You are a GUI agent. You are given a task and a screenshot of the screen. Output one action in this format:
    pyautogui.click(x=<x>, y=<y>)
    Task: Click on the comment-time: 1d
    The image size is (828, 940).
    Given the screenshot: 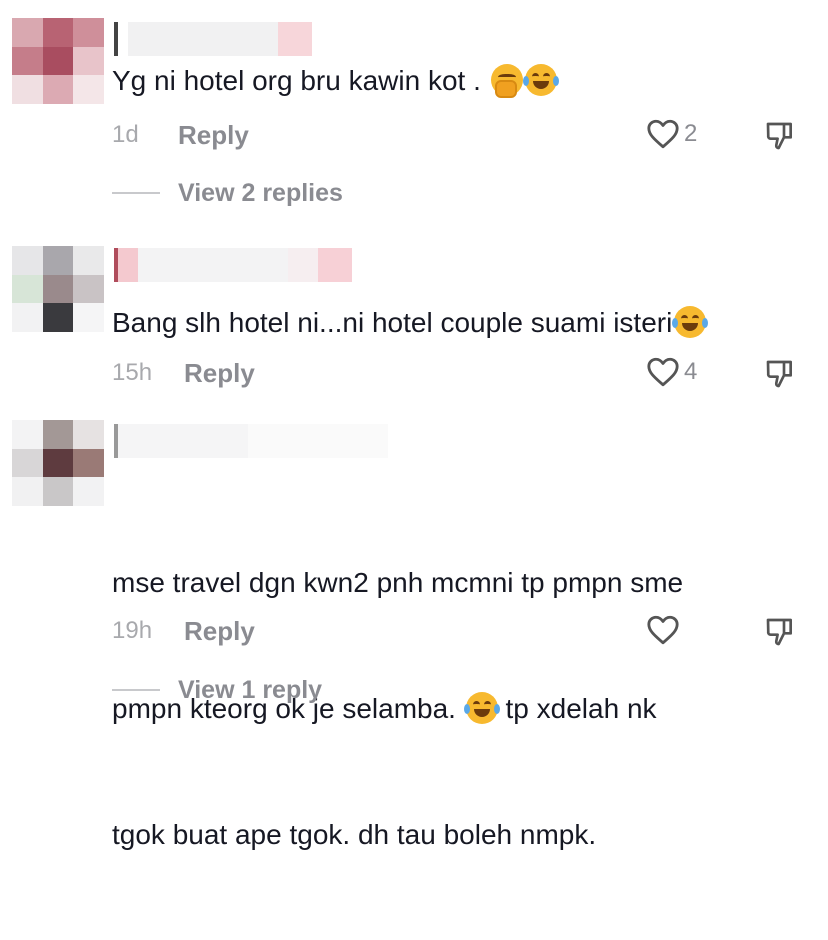 What is the action you would take?
    pyautogui.click(x=125, y=134)
    